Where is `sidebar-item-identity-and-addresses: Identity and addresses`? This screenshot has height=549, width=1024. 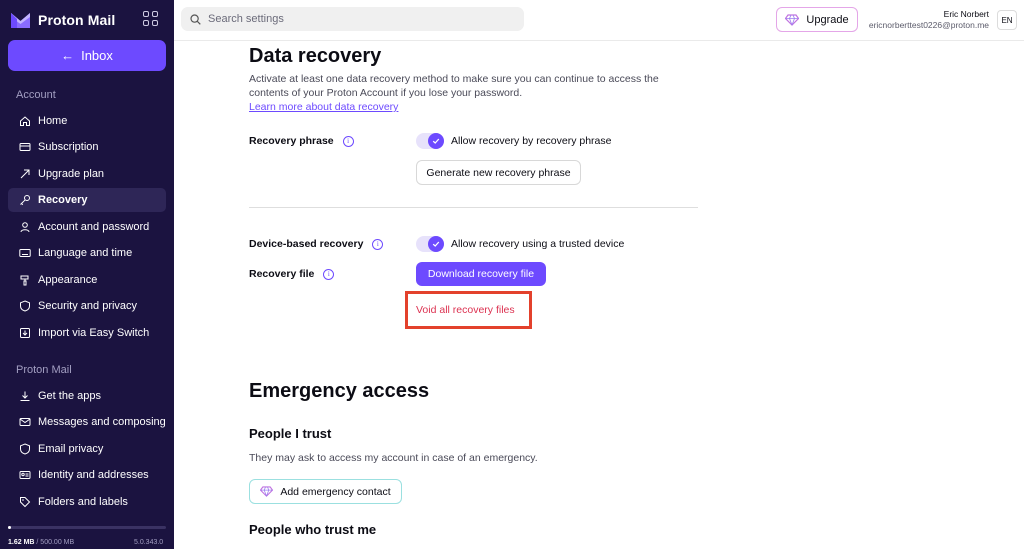 sidebar-item-identity-and-addresses: Identity and addresses is located at coordinates (87, 475).